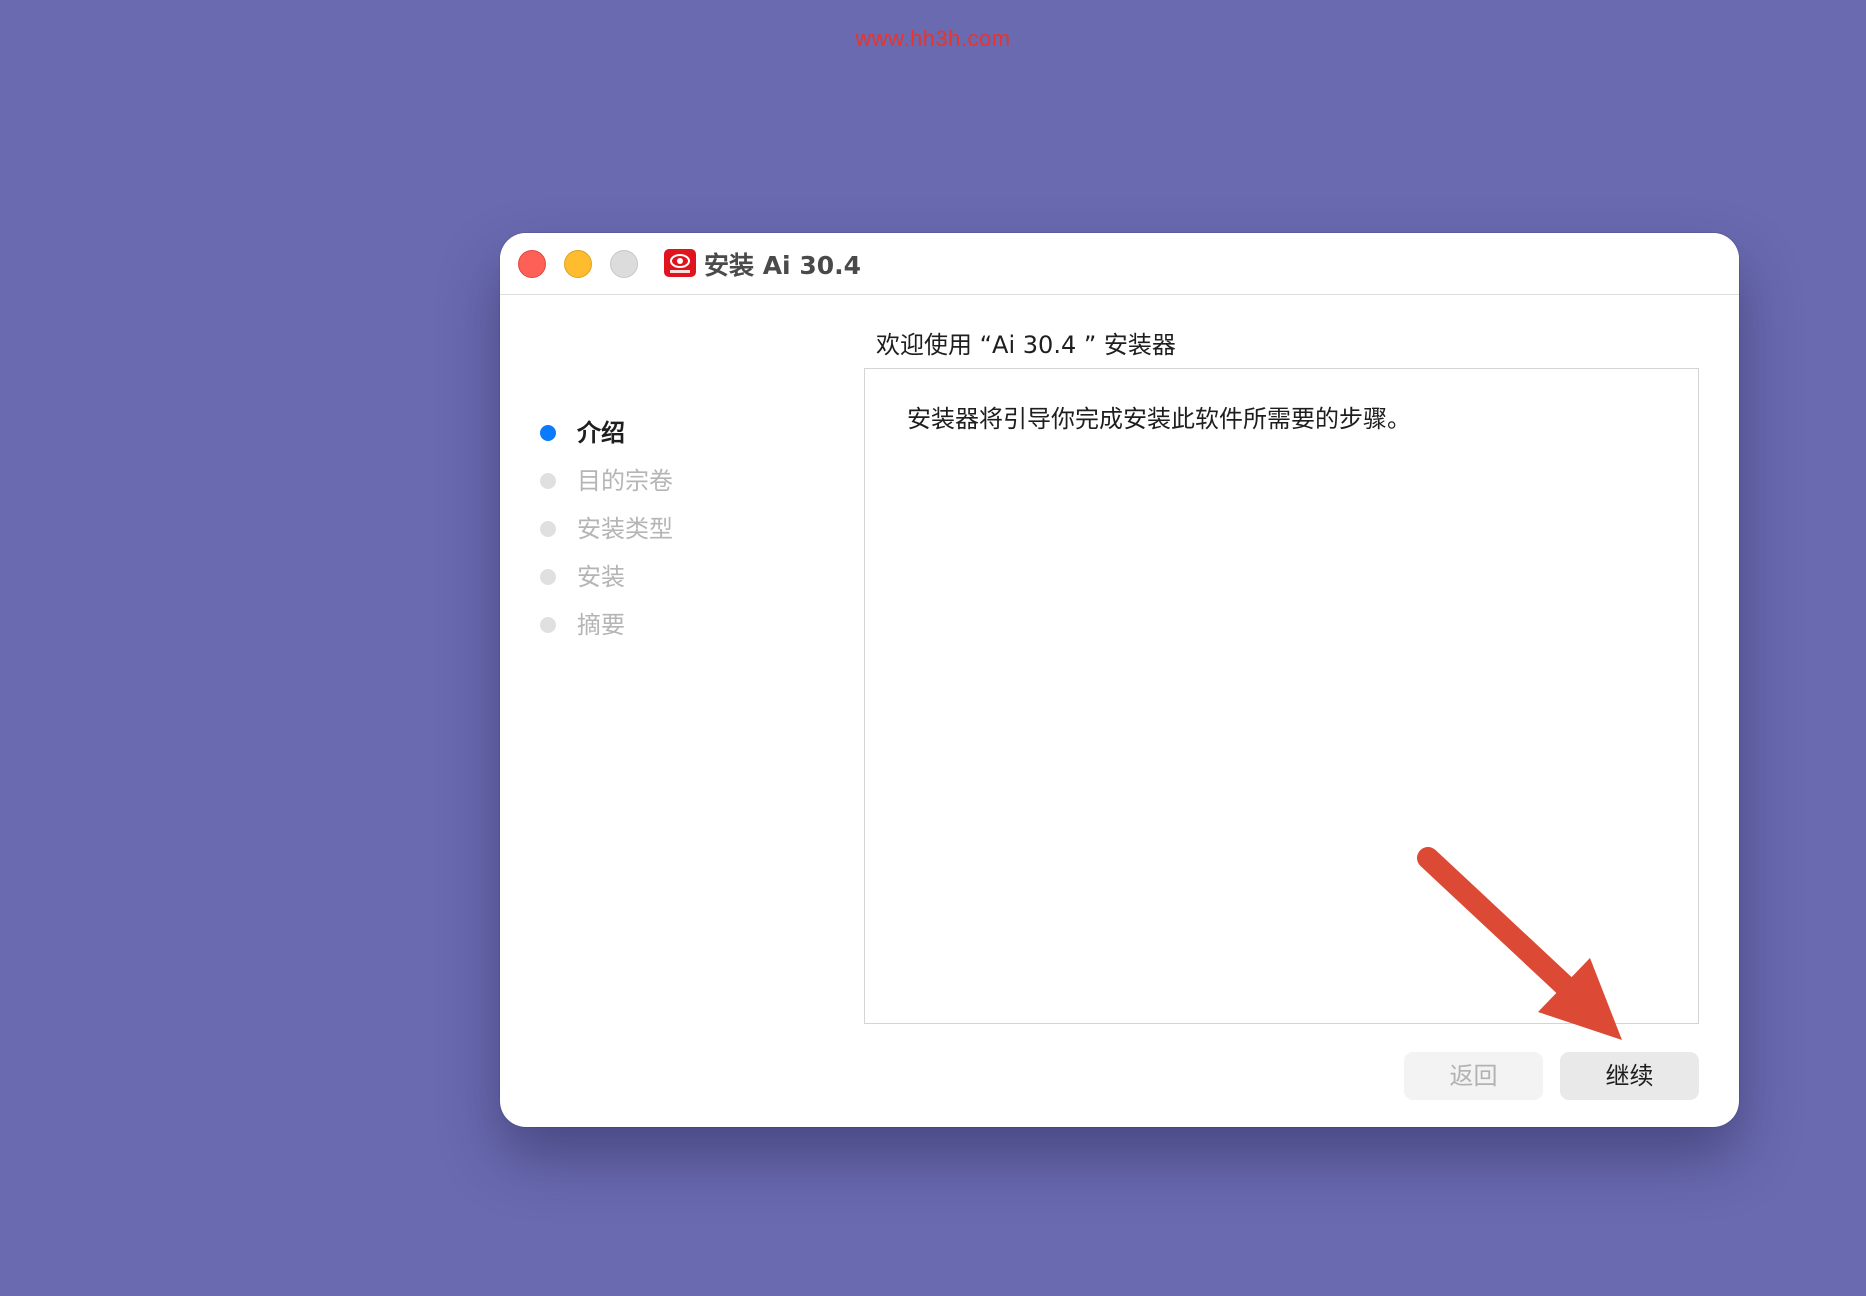  What do you see at coordinates (625, 529) in the screenshot?
I see `step-label: 安装类型` at bounding box center [625, 529].